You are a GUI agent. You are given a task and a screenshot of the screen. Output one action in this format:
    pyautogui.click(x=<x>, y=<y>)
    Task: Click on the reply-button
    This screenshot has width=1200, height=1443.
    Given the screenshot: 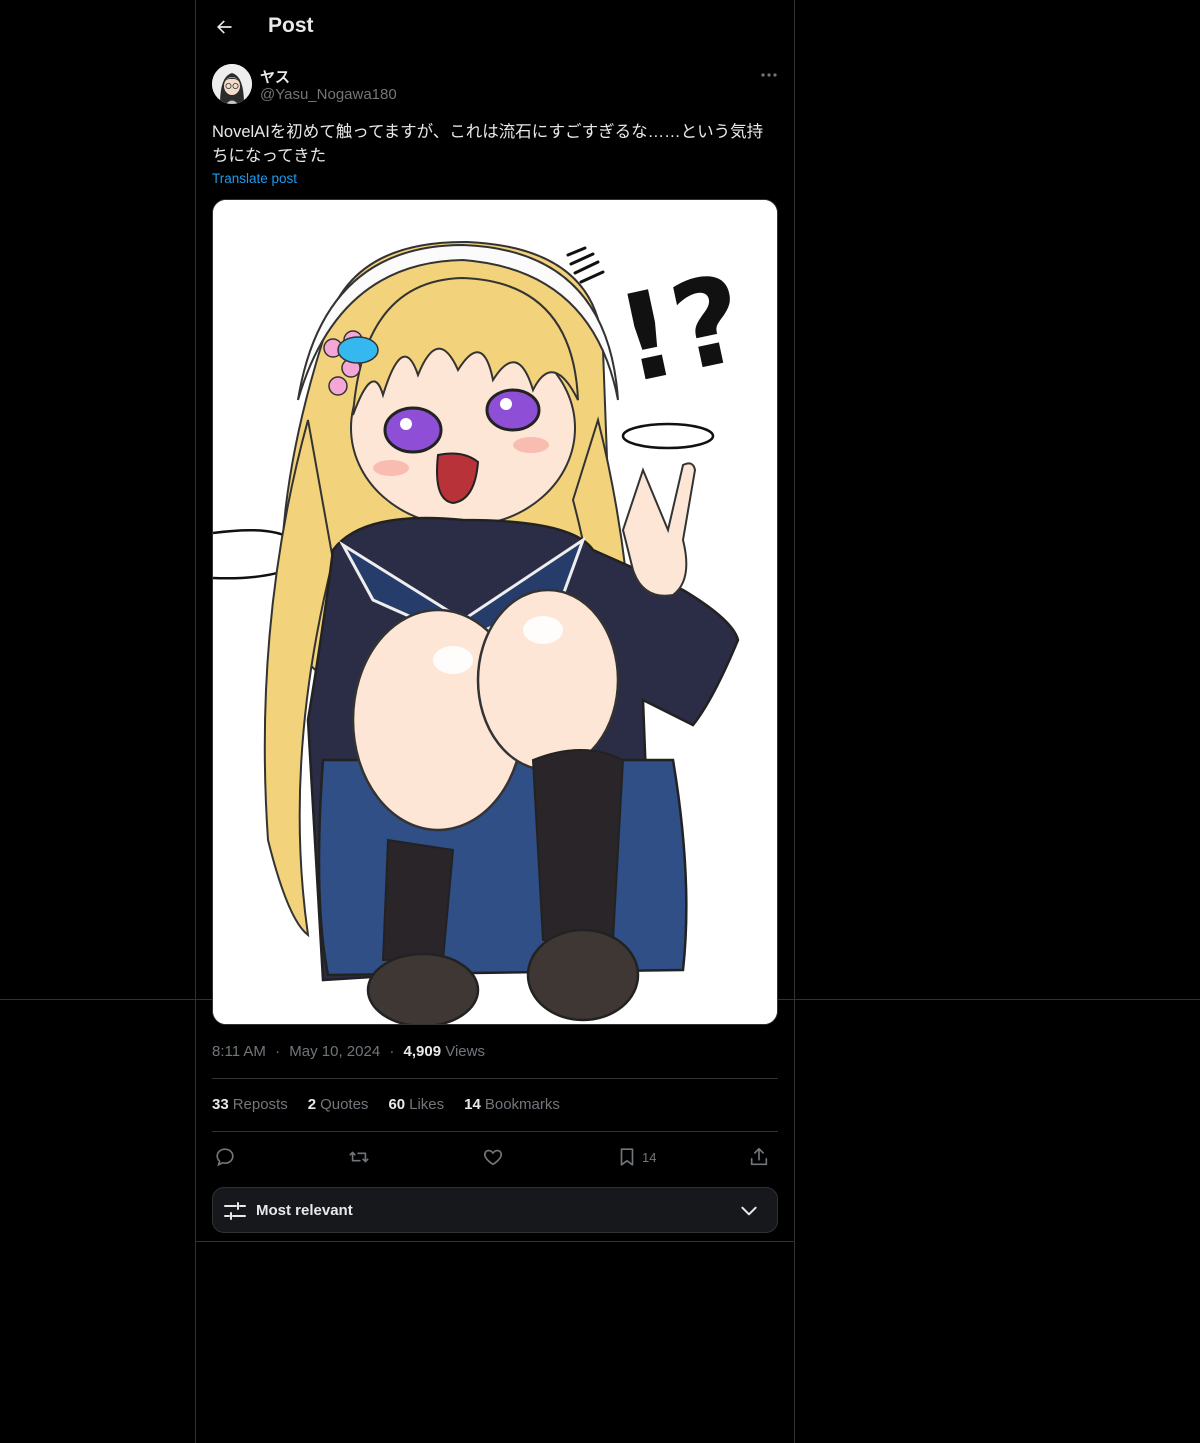 What is the action you would take?
    pyautogui.click(x=225, y=1157)
    